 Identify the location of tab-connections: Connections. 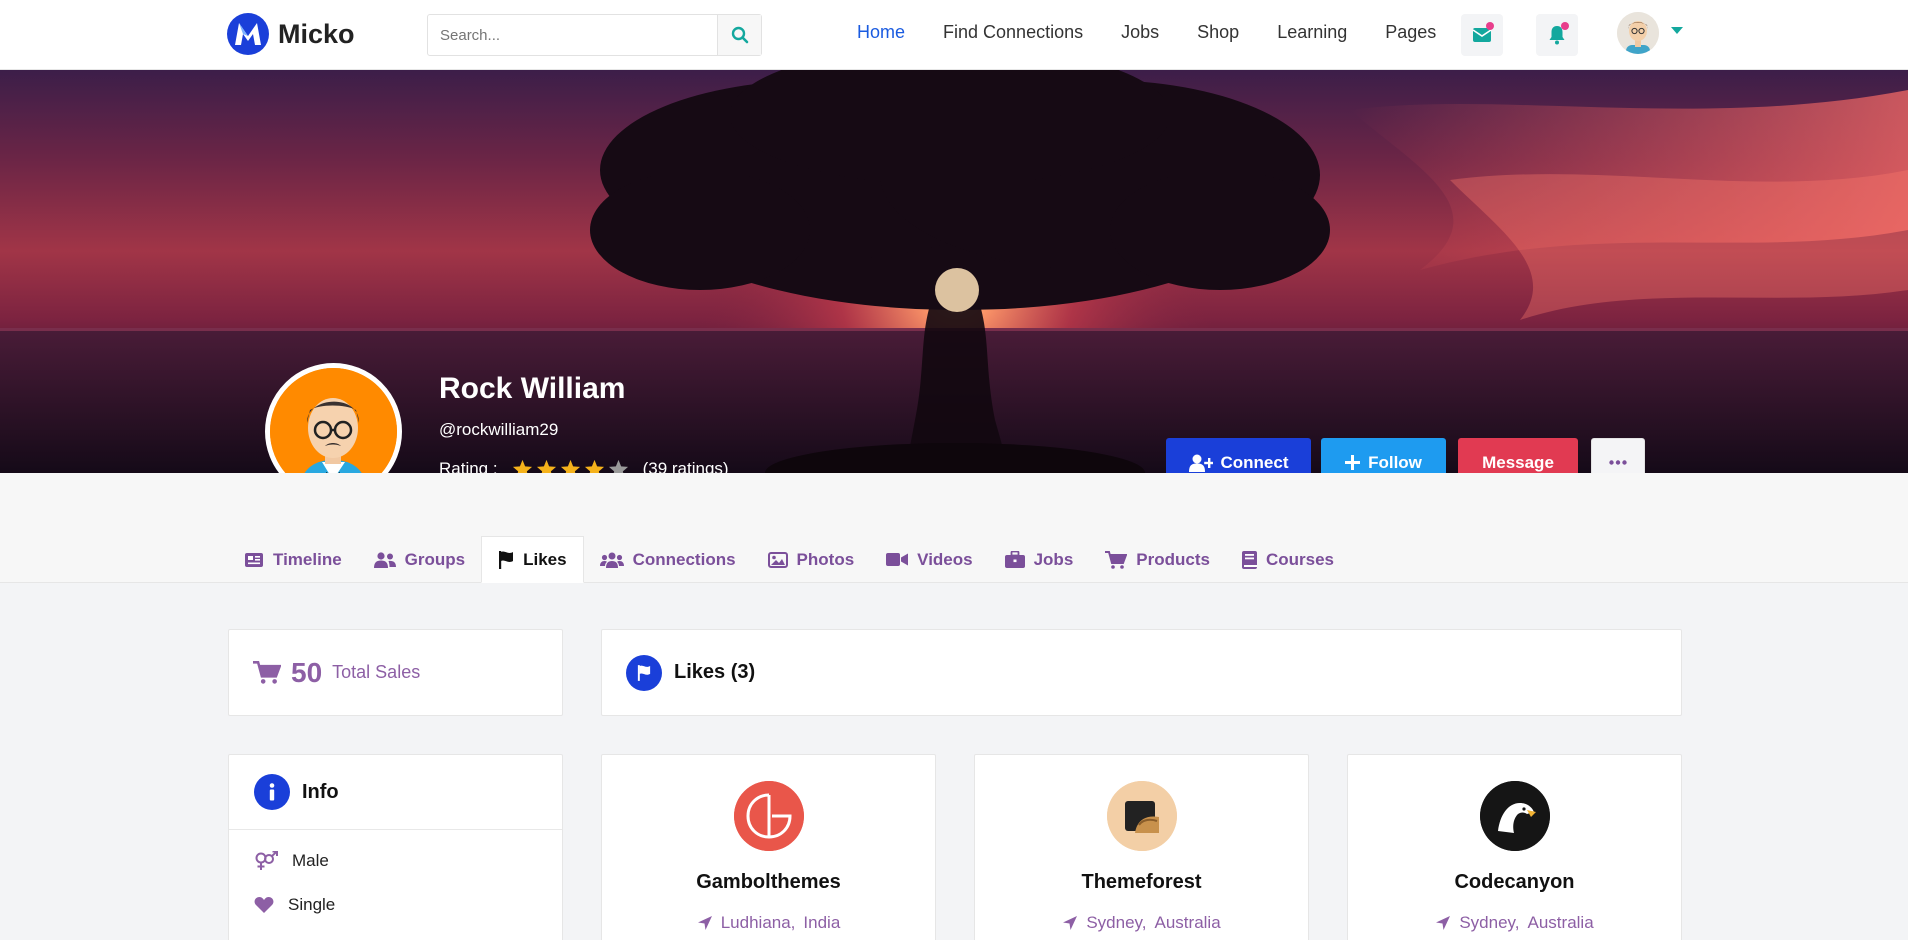
(668, 559).